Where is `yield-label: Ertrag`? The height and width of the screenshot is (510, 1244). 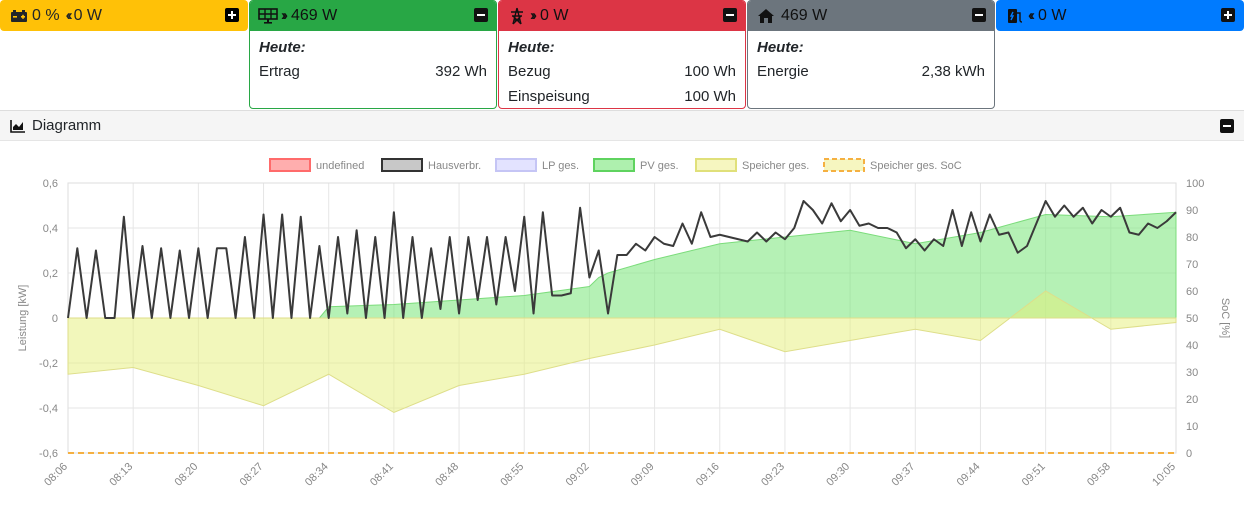 yield-label: Ertrag is located at coordinates (279, 71).